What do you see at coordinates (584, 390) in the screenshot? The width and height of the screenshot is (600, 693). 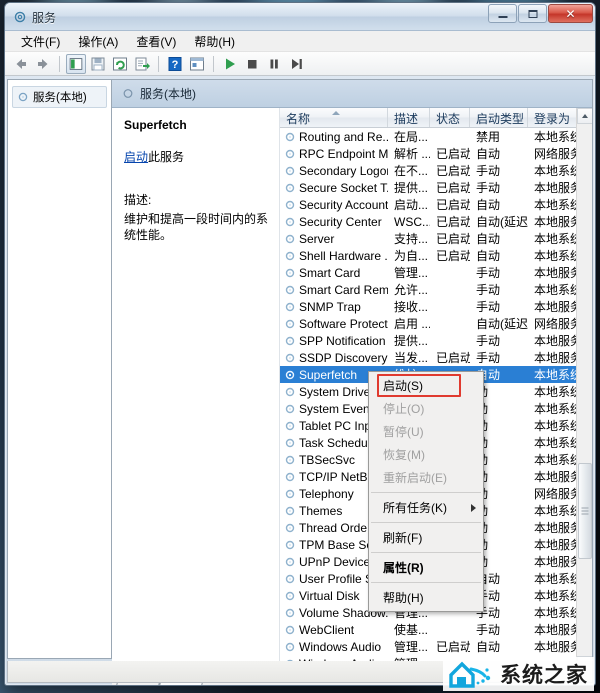 I see `vertical-scrollbar` at bounding box center [584, 390].